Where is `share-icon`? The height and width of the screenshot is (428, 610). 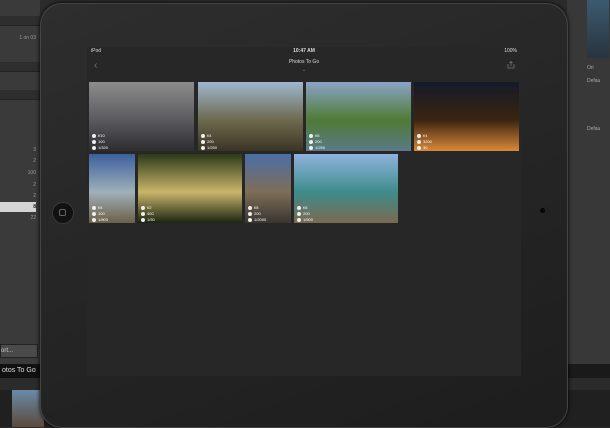
share-icon is located at coordinates (511, 65).